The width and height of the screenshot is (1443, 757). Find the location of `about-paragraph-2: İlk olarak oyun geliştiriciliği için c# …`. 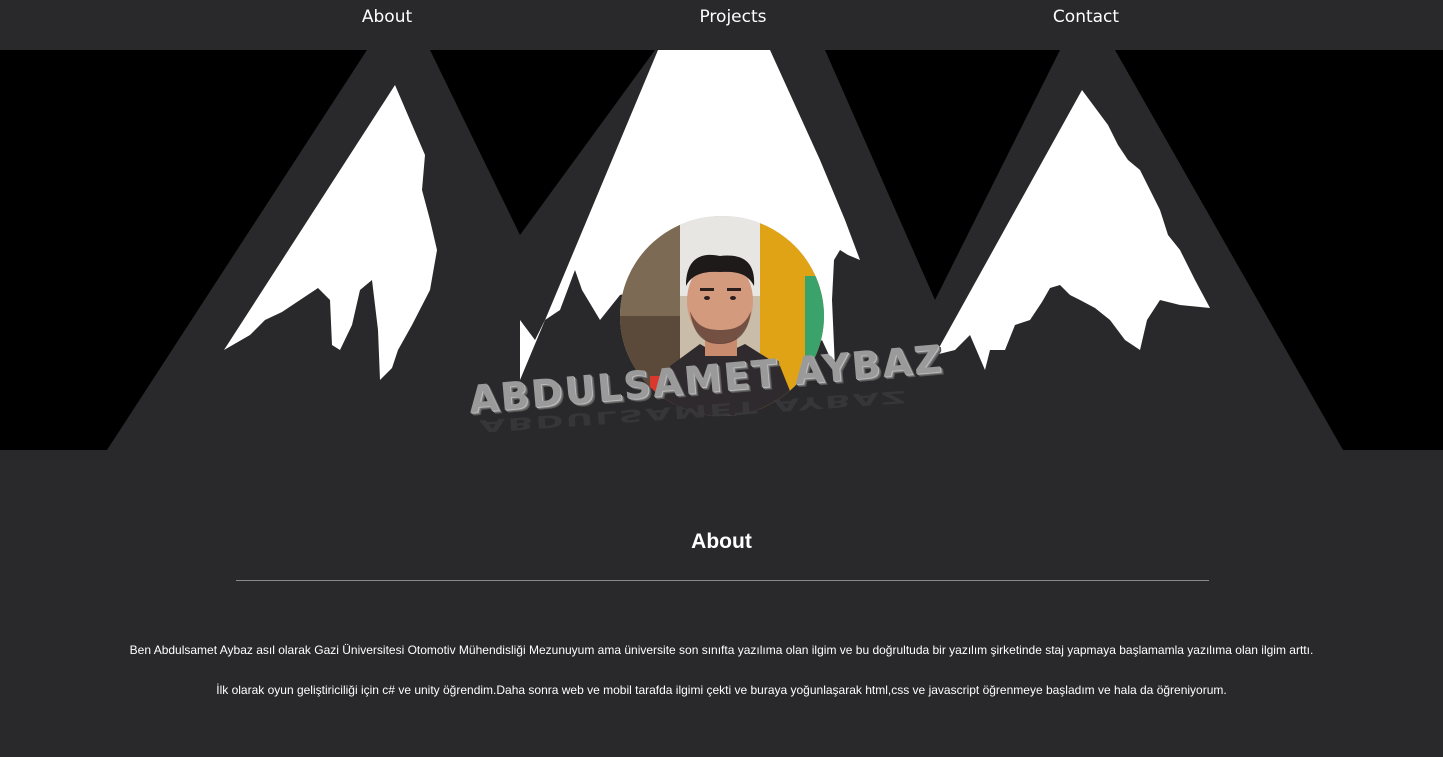

about-paragraph-2: İlk olarak oyun geliştiriciliği için c# … is located at coordinates (721, 690).